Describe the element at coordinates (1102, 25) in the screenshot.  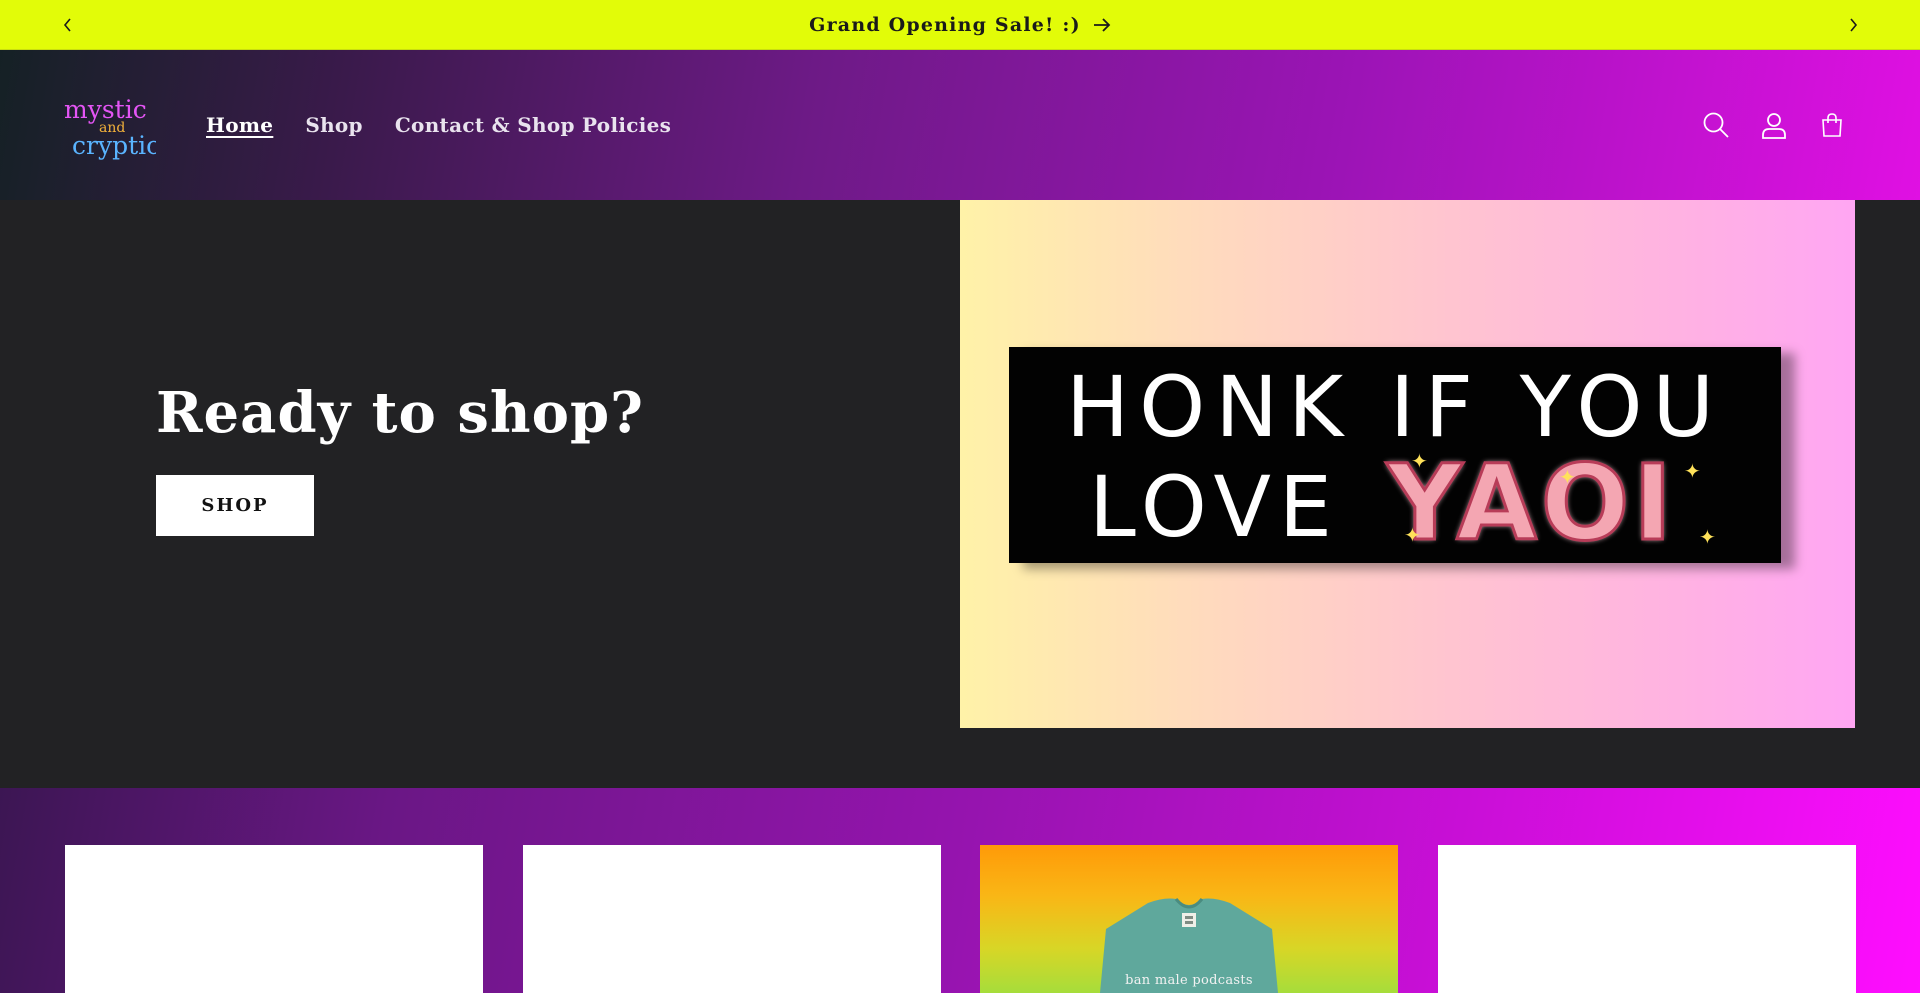
I see `arrow-right-icon` at that location.